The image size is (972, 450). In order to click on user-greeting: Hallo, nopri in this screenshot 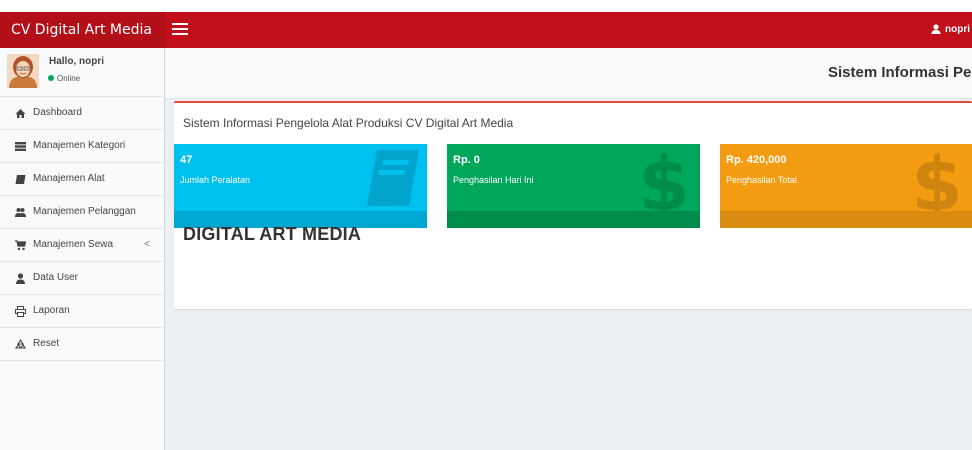, I will do `click(76, 61)`.